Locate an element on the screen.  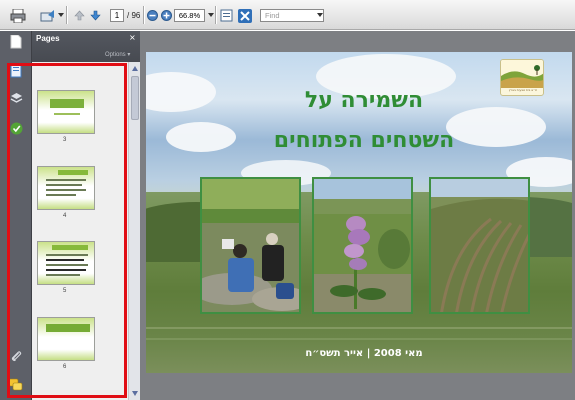
plowed-fields-image is located at coordinates (479, 245).